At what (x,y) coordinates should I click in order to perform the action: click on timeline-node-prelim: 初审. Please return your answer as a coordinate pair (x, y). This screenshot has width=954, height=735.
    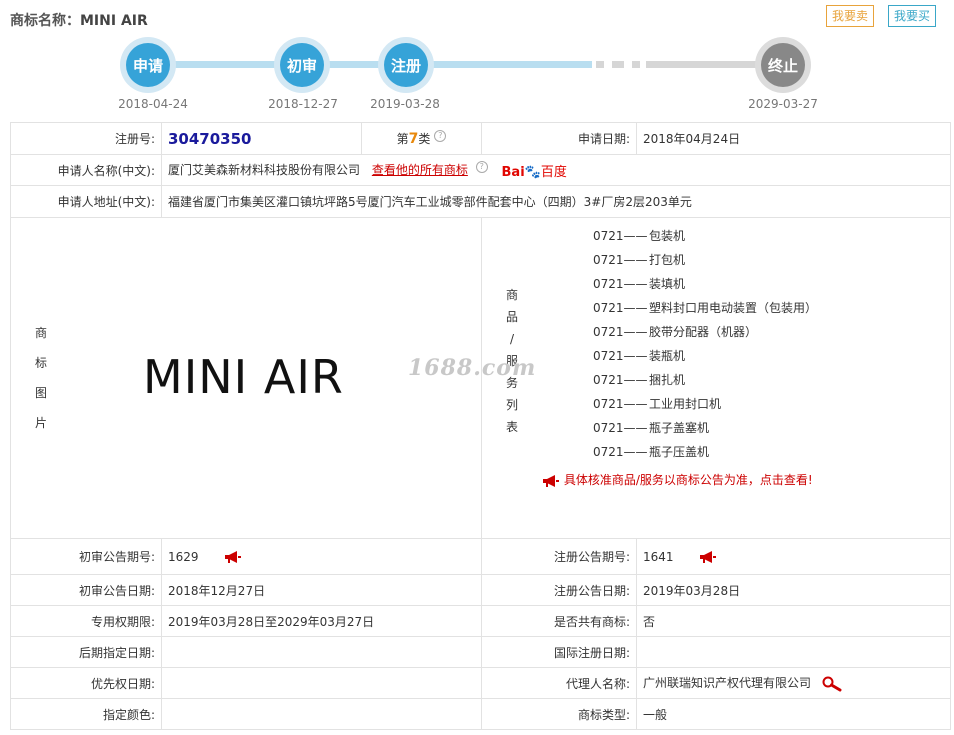
    Looking at the image, I should click on (302, 65).